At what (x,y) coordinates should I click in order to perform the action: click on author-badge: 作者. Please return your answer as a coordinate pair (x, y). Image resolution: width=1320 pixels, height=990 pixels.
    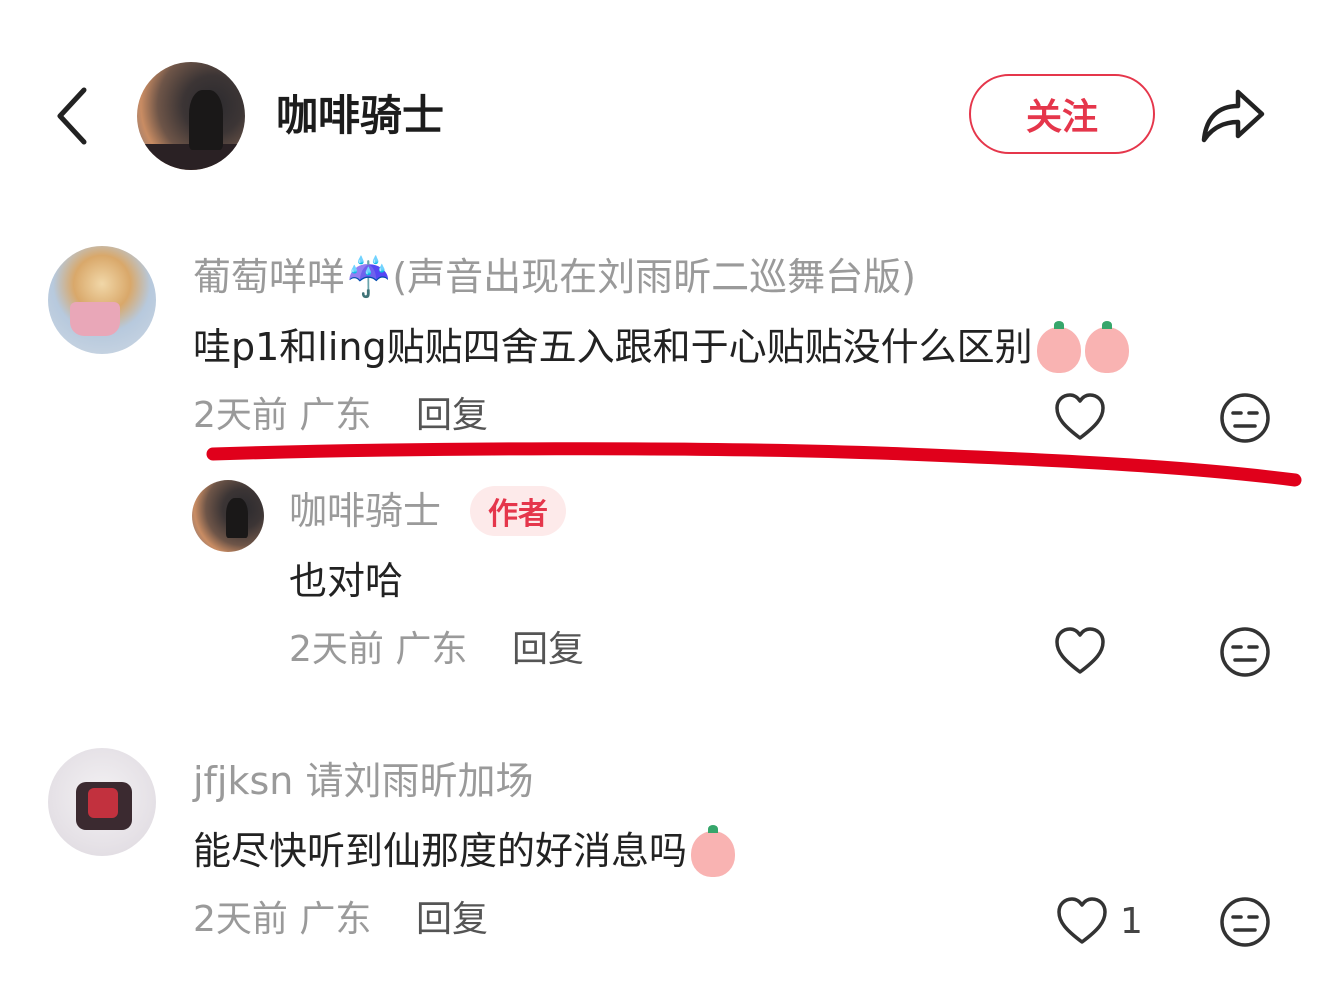
    Looking at the image, I should click on (518, 511).